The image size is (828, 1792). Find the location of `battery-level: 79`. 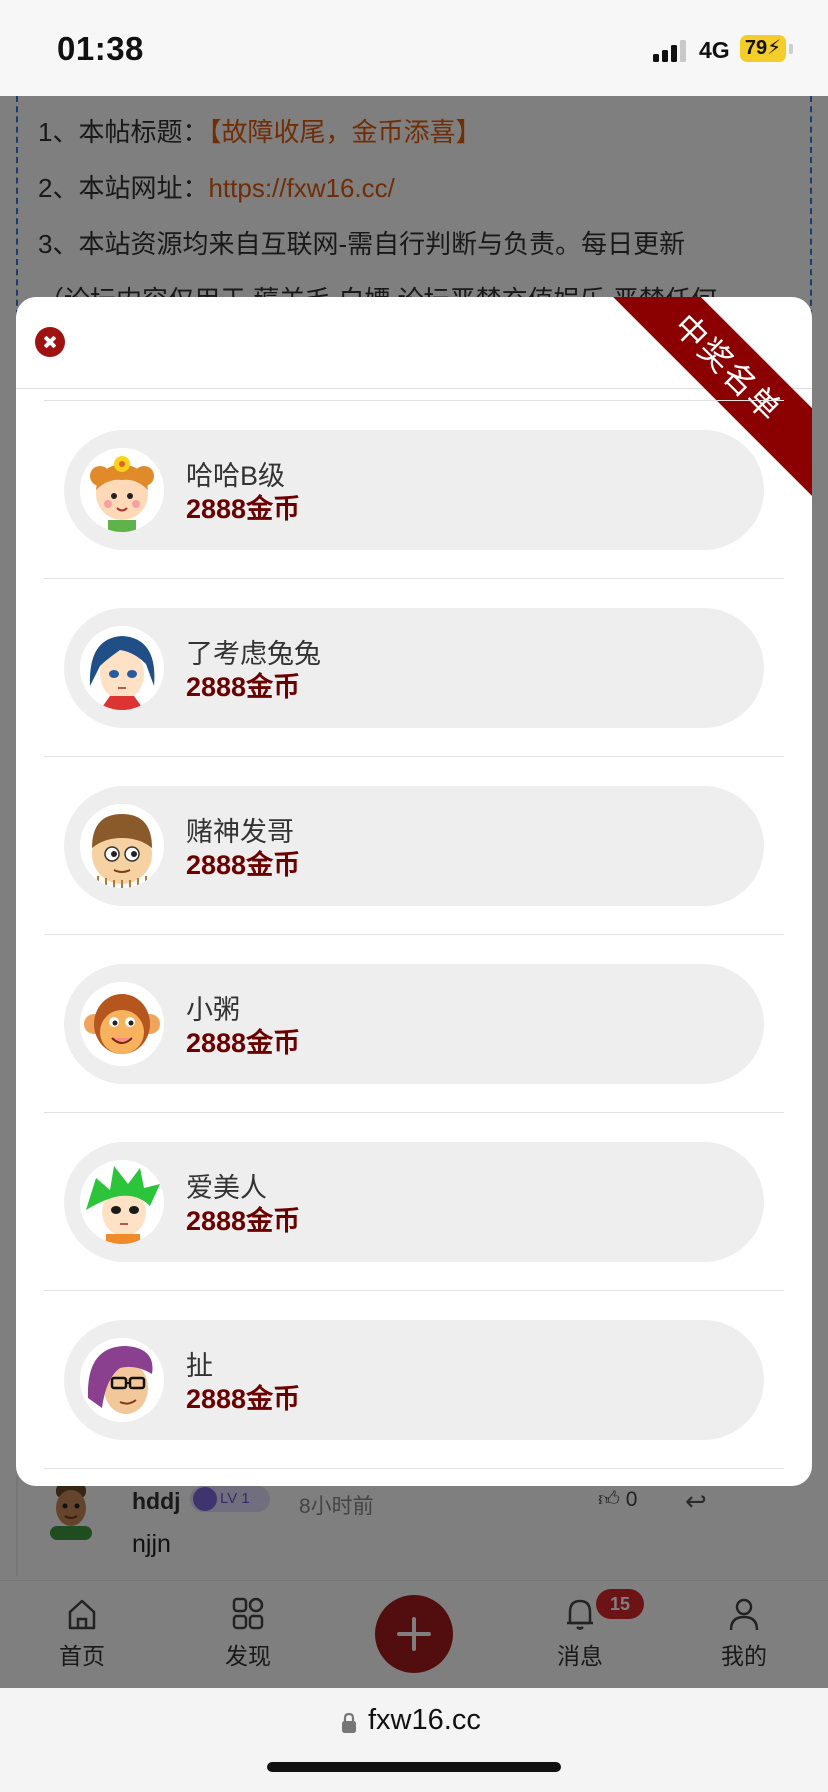

battery-level: 79 is located at coordinates (756, 48).